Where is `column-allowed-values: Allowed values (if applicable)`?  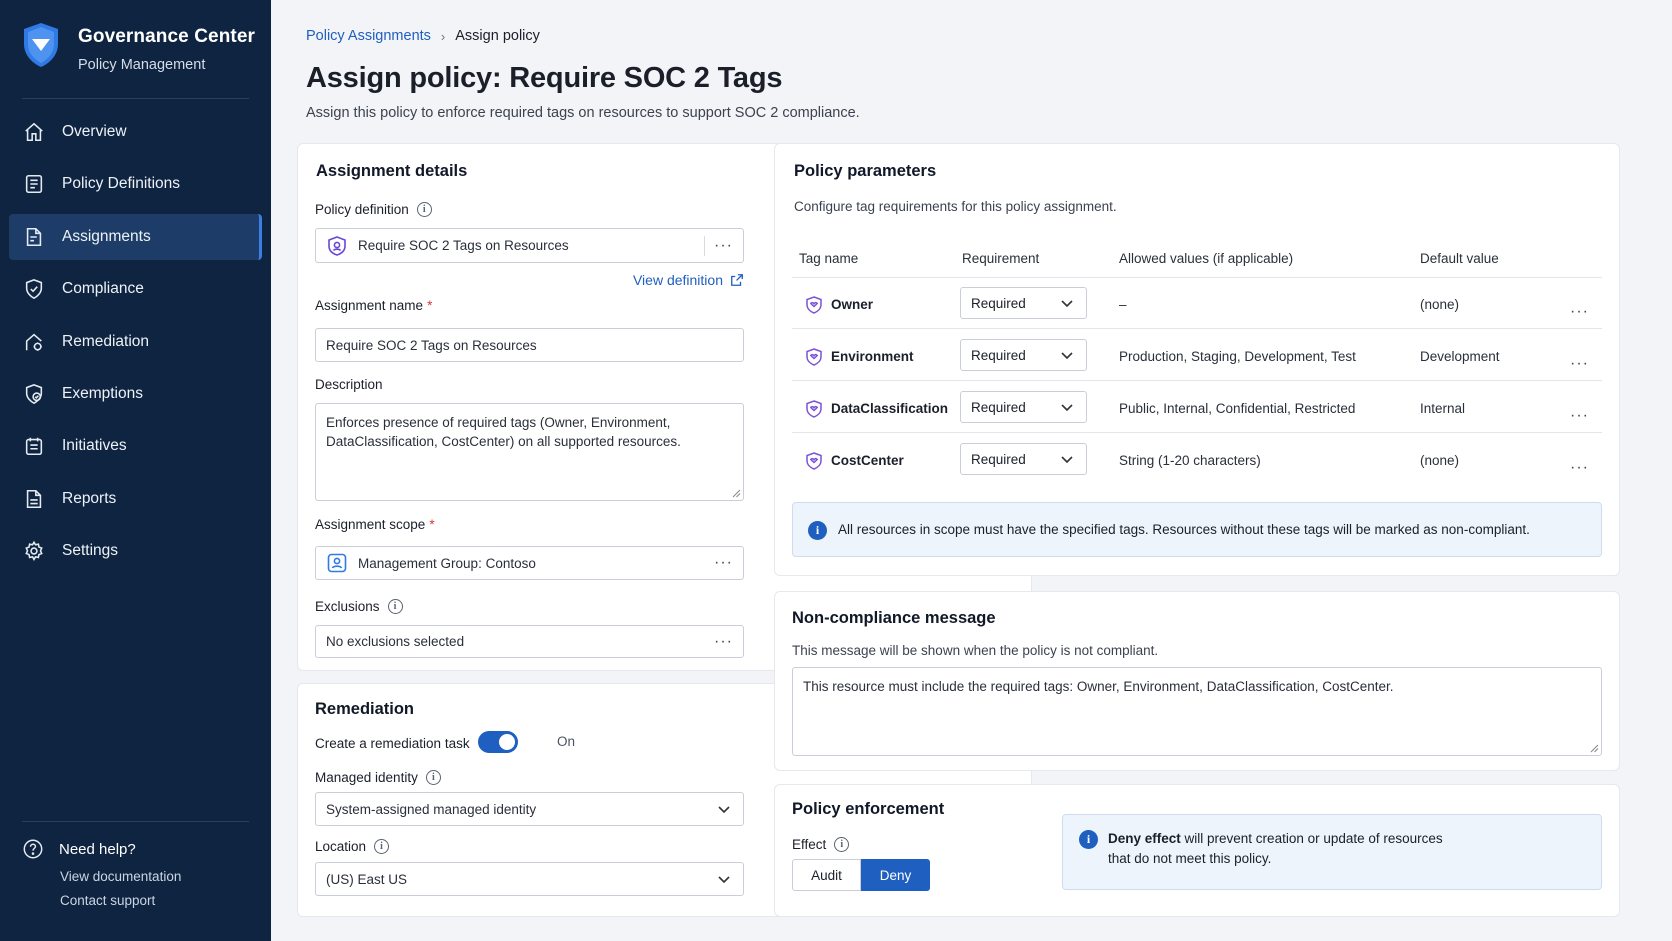 column-allowed-values: Allowed values (if applicable) is located at coordinates (1206, 258).